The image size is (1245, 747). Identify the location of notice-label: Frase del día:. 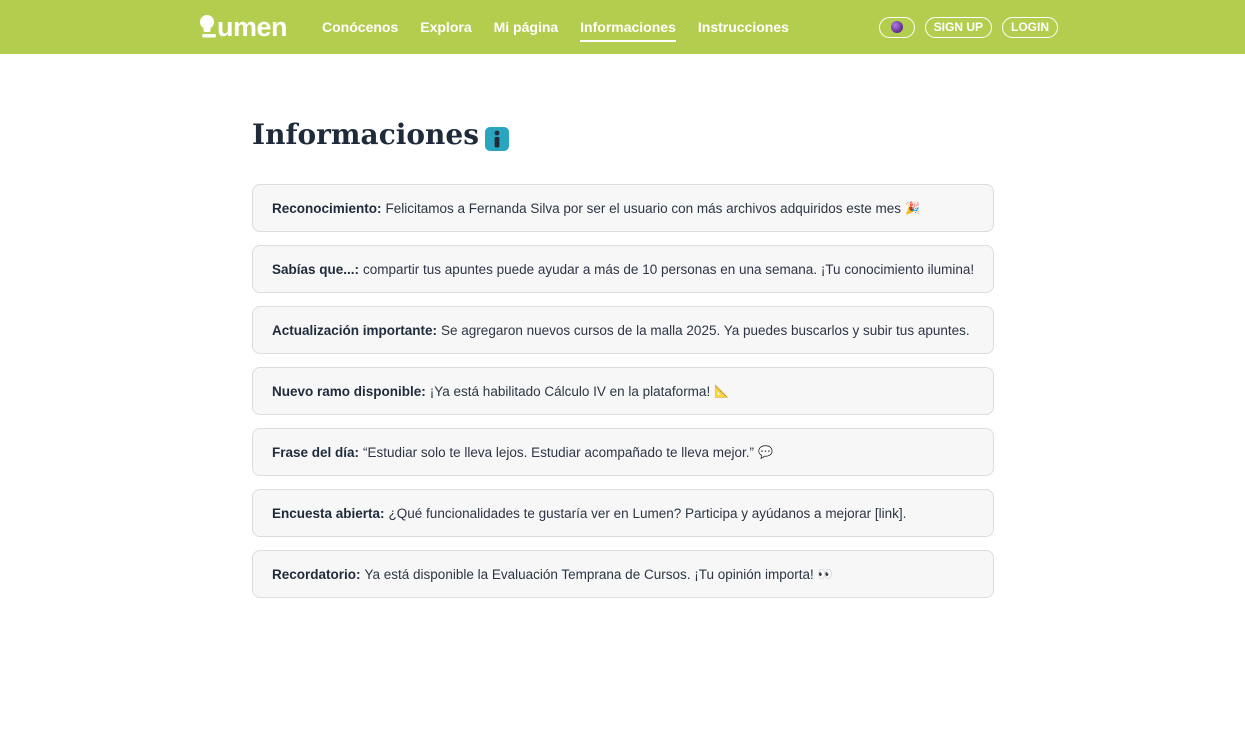
(316, 452).